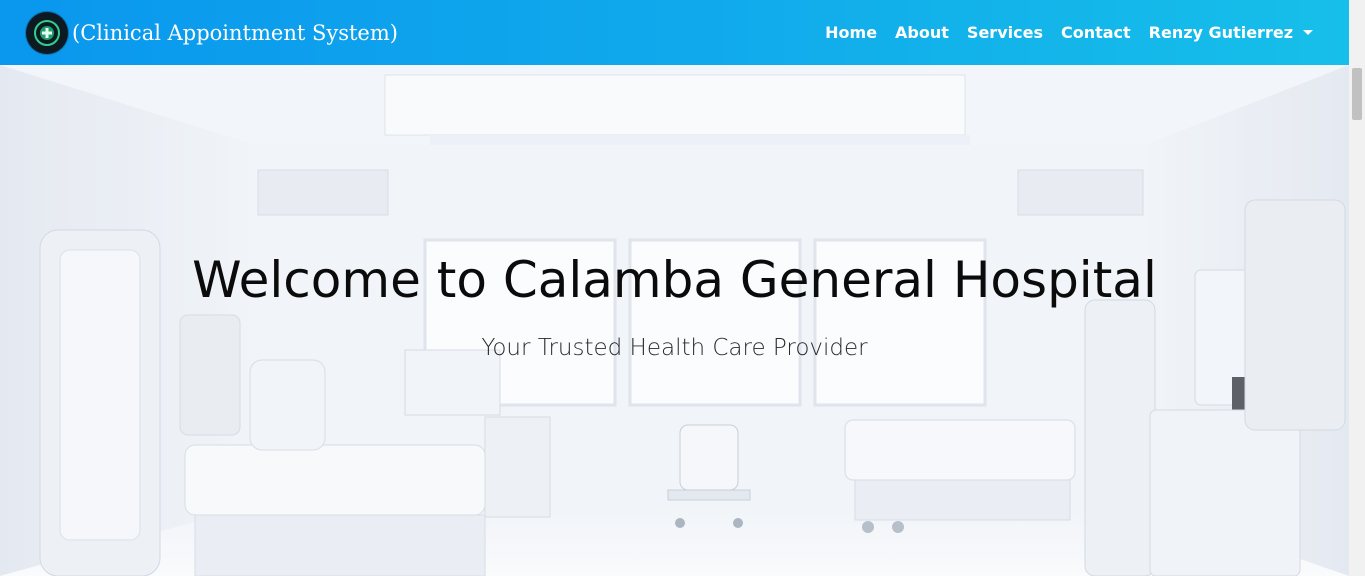 The width and height of the screenshot is (1365, 576). I want to click on nav-services-link: Services, so click(1005, 32).